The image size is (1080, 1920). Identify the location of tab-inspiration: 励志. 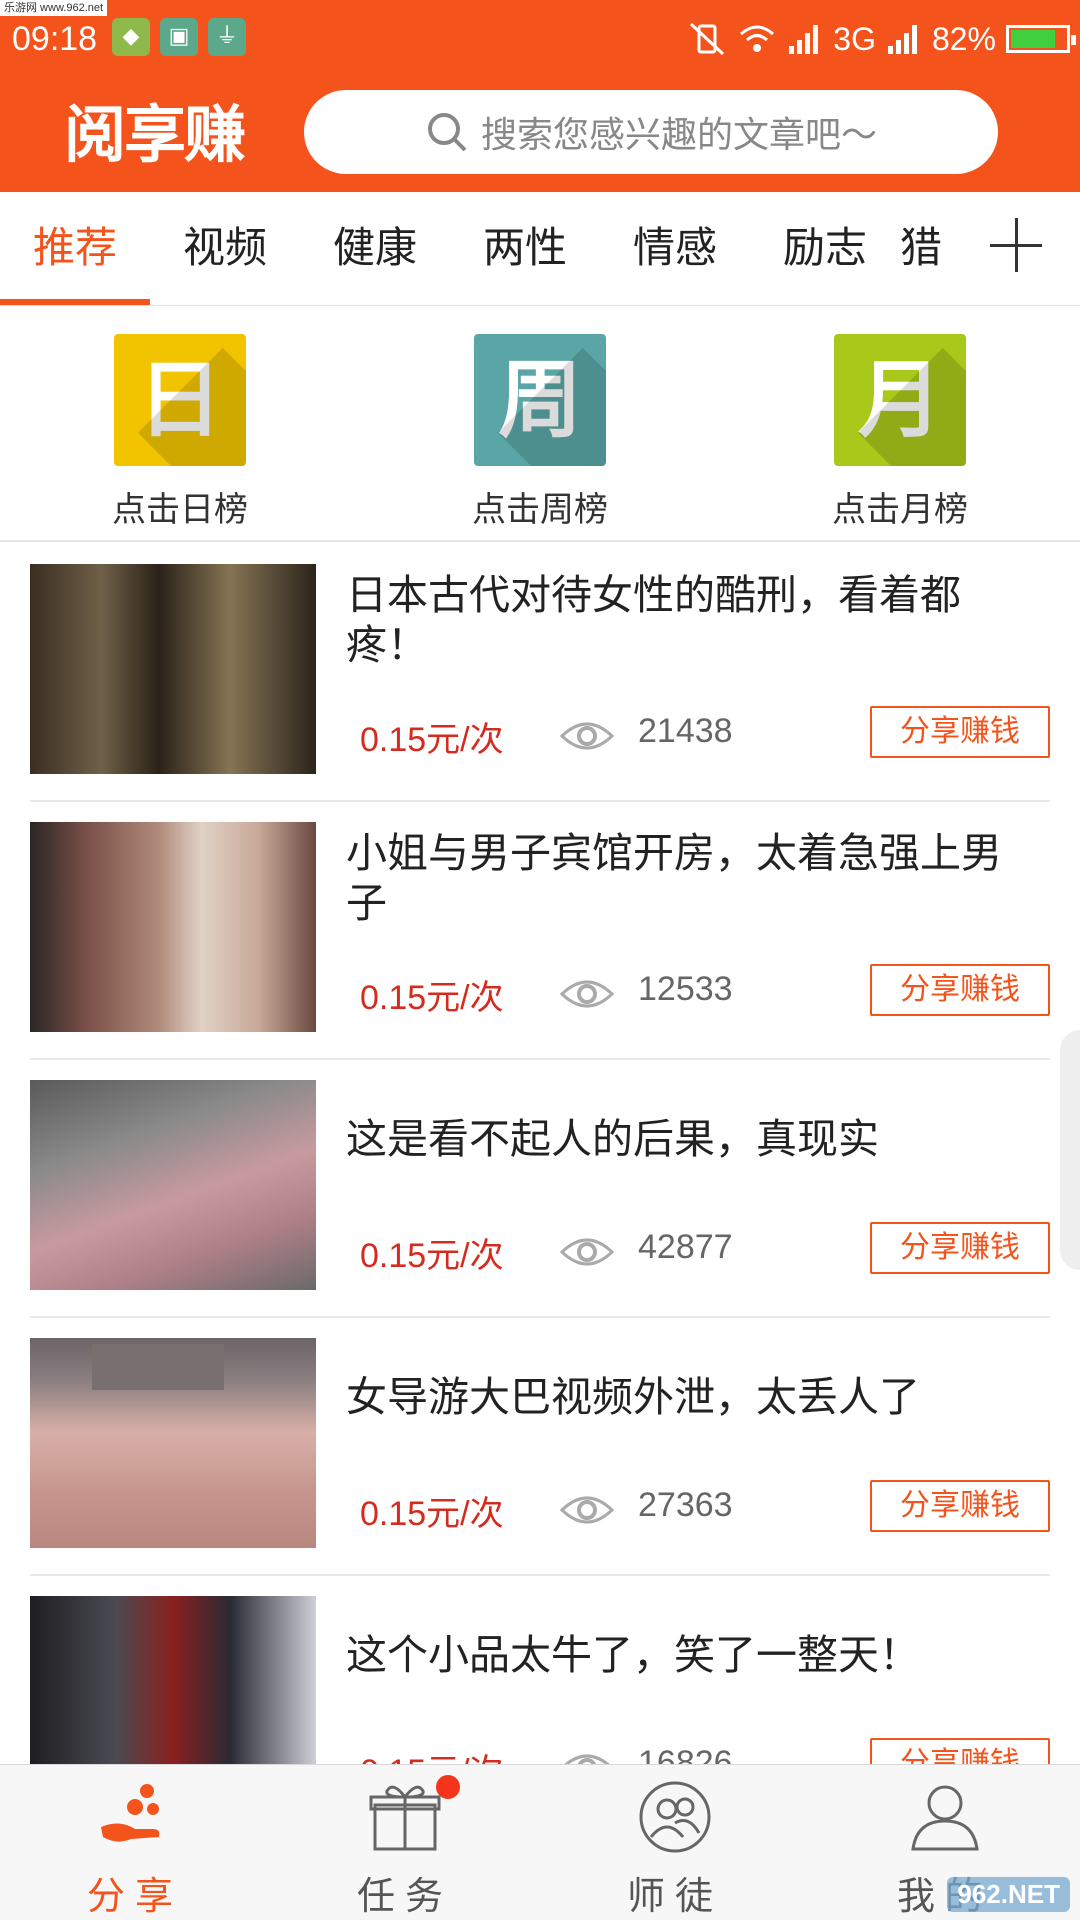
(825, 249).